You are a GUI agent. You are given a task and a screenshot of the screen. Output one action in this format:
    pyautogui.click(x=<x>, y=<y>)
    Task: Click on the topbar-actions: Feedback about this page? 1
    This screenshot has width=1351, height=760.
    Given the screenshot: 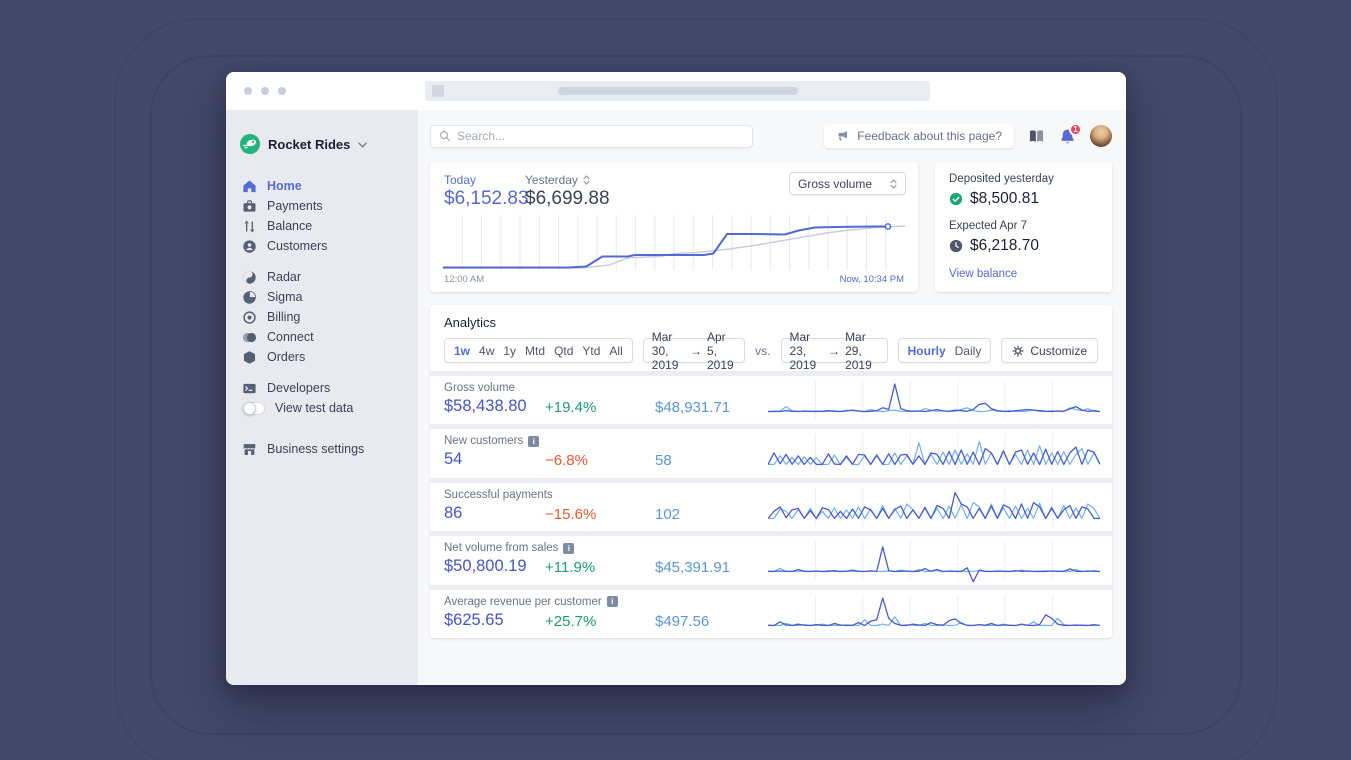 What is the action you would take?
    pyautogui.click(x=968, y=135)
    